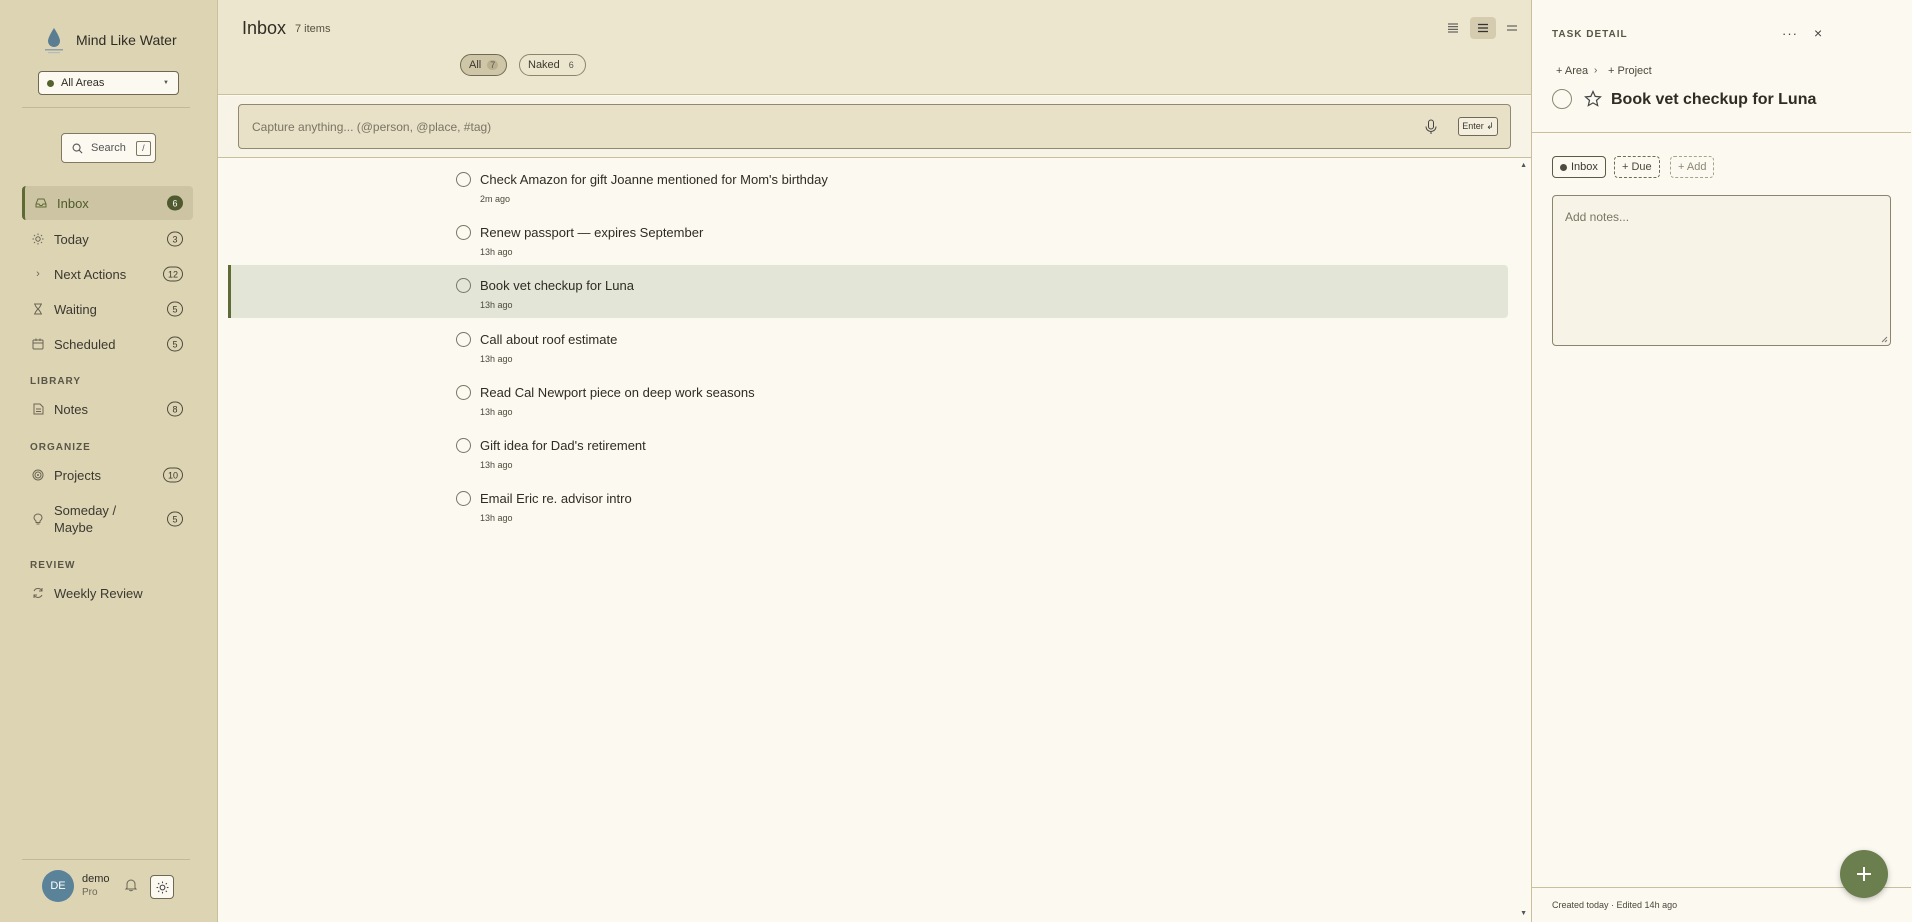  Describe the element at coordinates (126, 40) in the screenshot. I see `app-name: Mind Like Water` at that location.